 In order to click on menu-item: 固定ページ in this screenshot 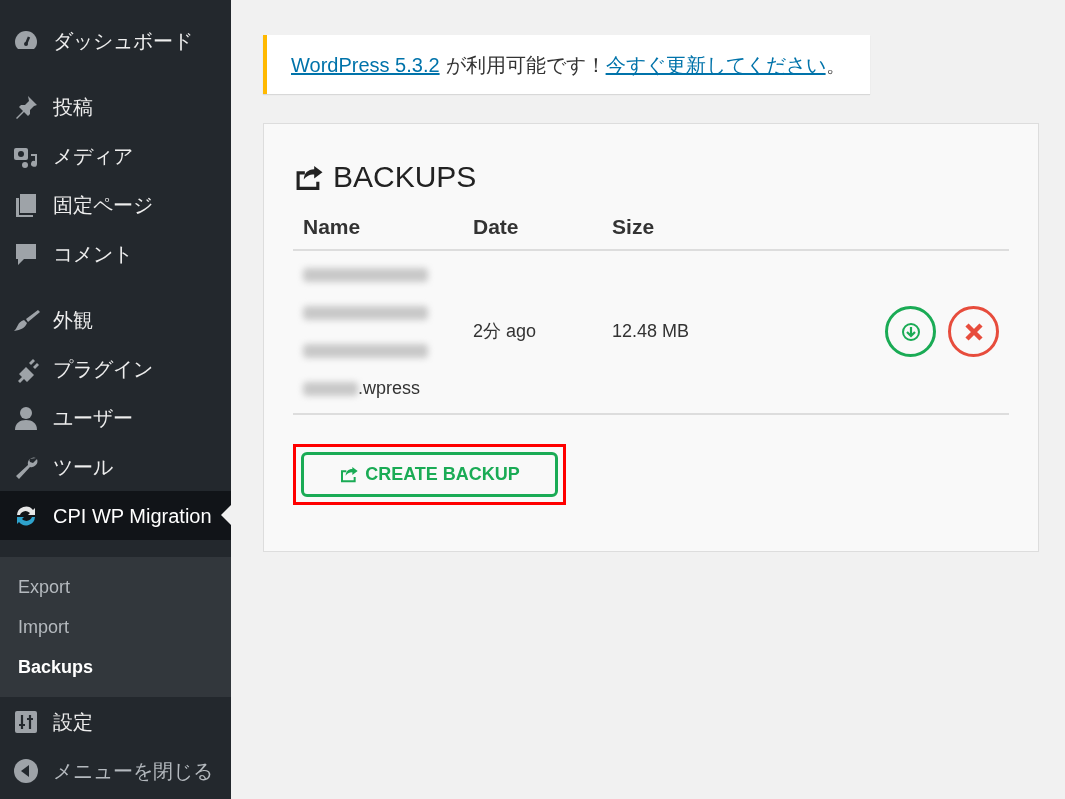, I will do `click(115, 204)`.